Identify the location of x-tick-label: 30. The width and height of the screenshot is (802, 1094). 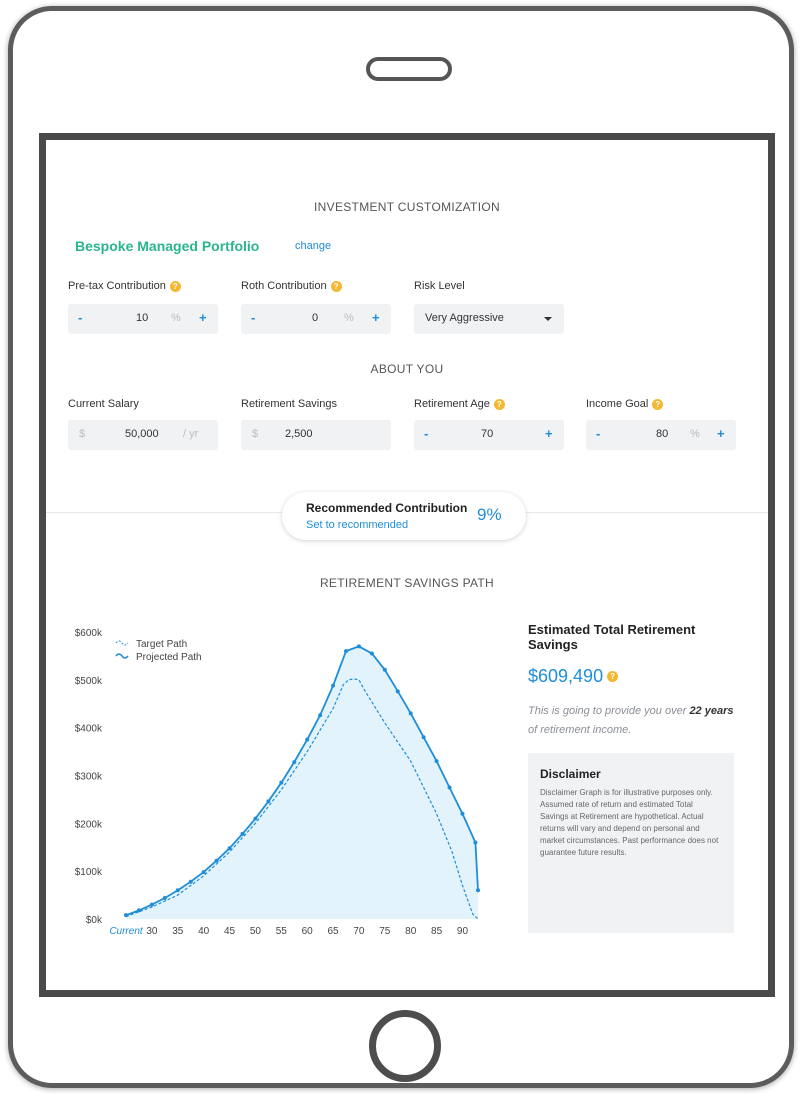
(152, 931).